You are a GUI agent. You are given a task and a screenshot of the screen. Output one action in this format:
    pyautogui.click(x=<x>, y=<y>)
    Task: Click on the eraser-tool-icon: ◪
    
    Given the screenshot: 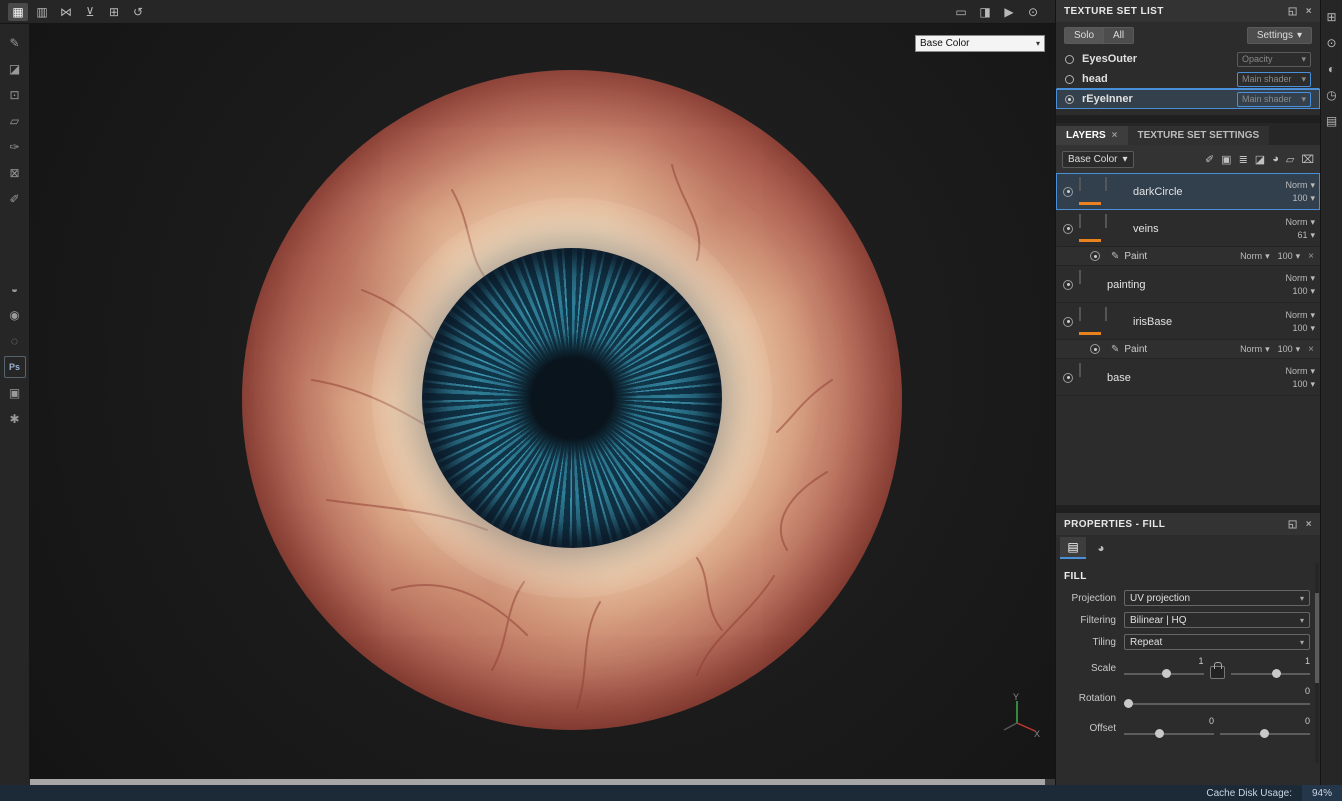 What is the action you would take?
    pyautogui.click(x=15, y=69)
    